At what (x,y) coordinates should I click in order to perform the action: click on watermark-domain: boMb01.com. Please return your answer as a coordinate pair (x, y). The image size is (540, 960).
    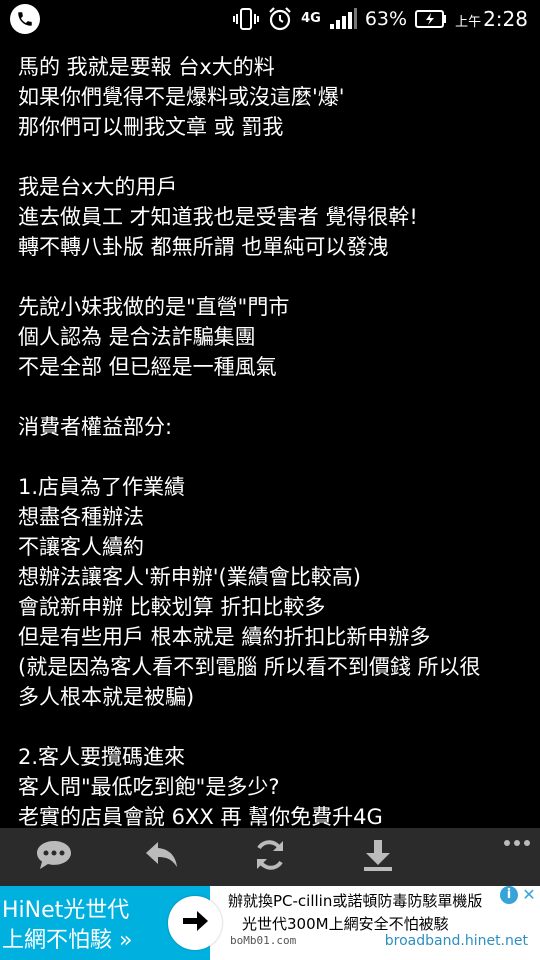
    Looking at the image, I should click on (263, 940).